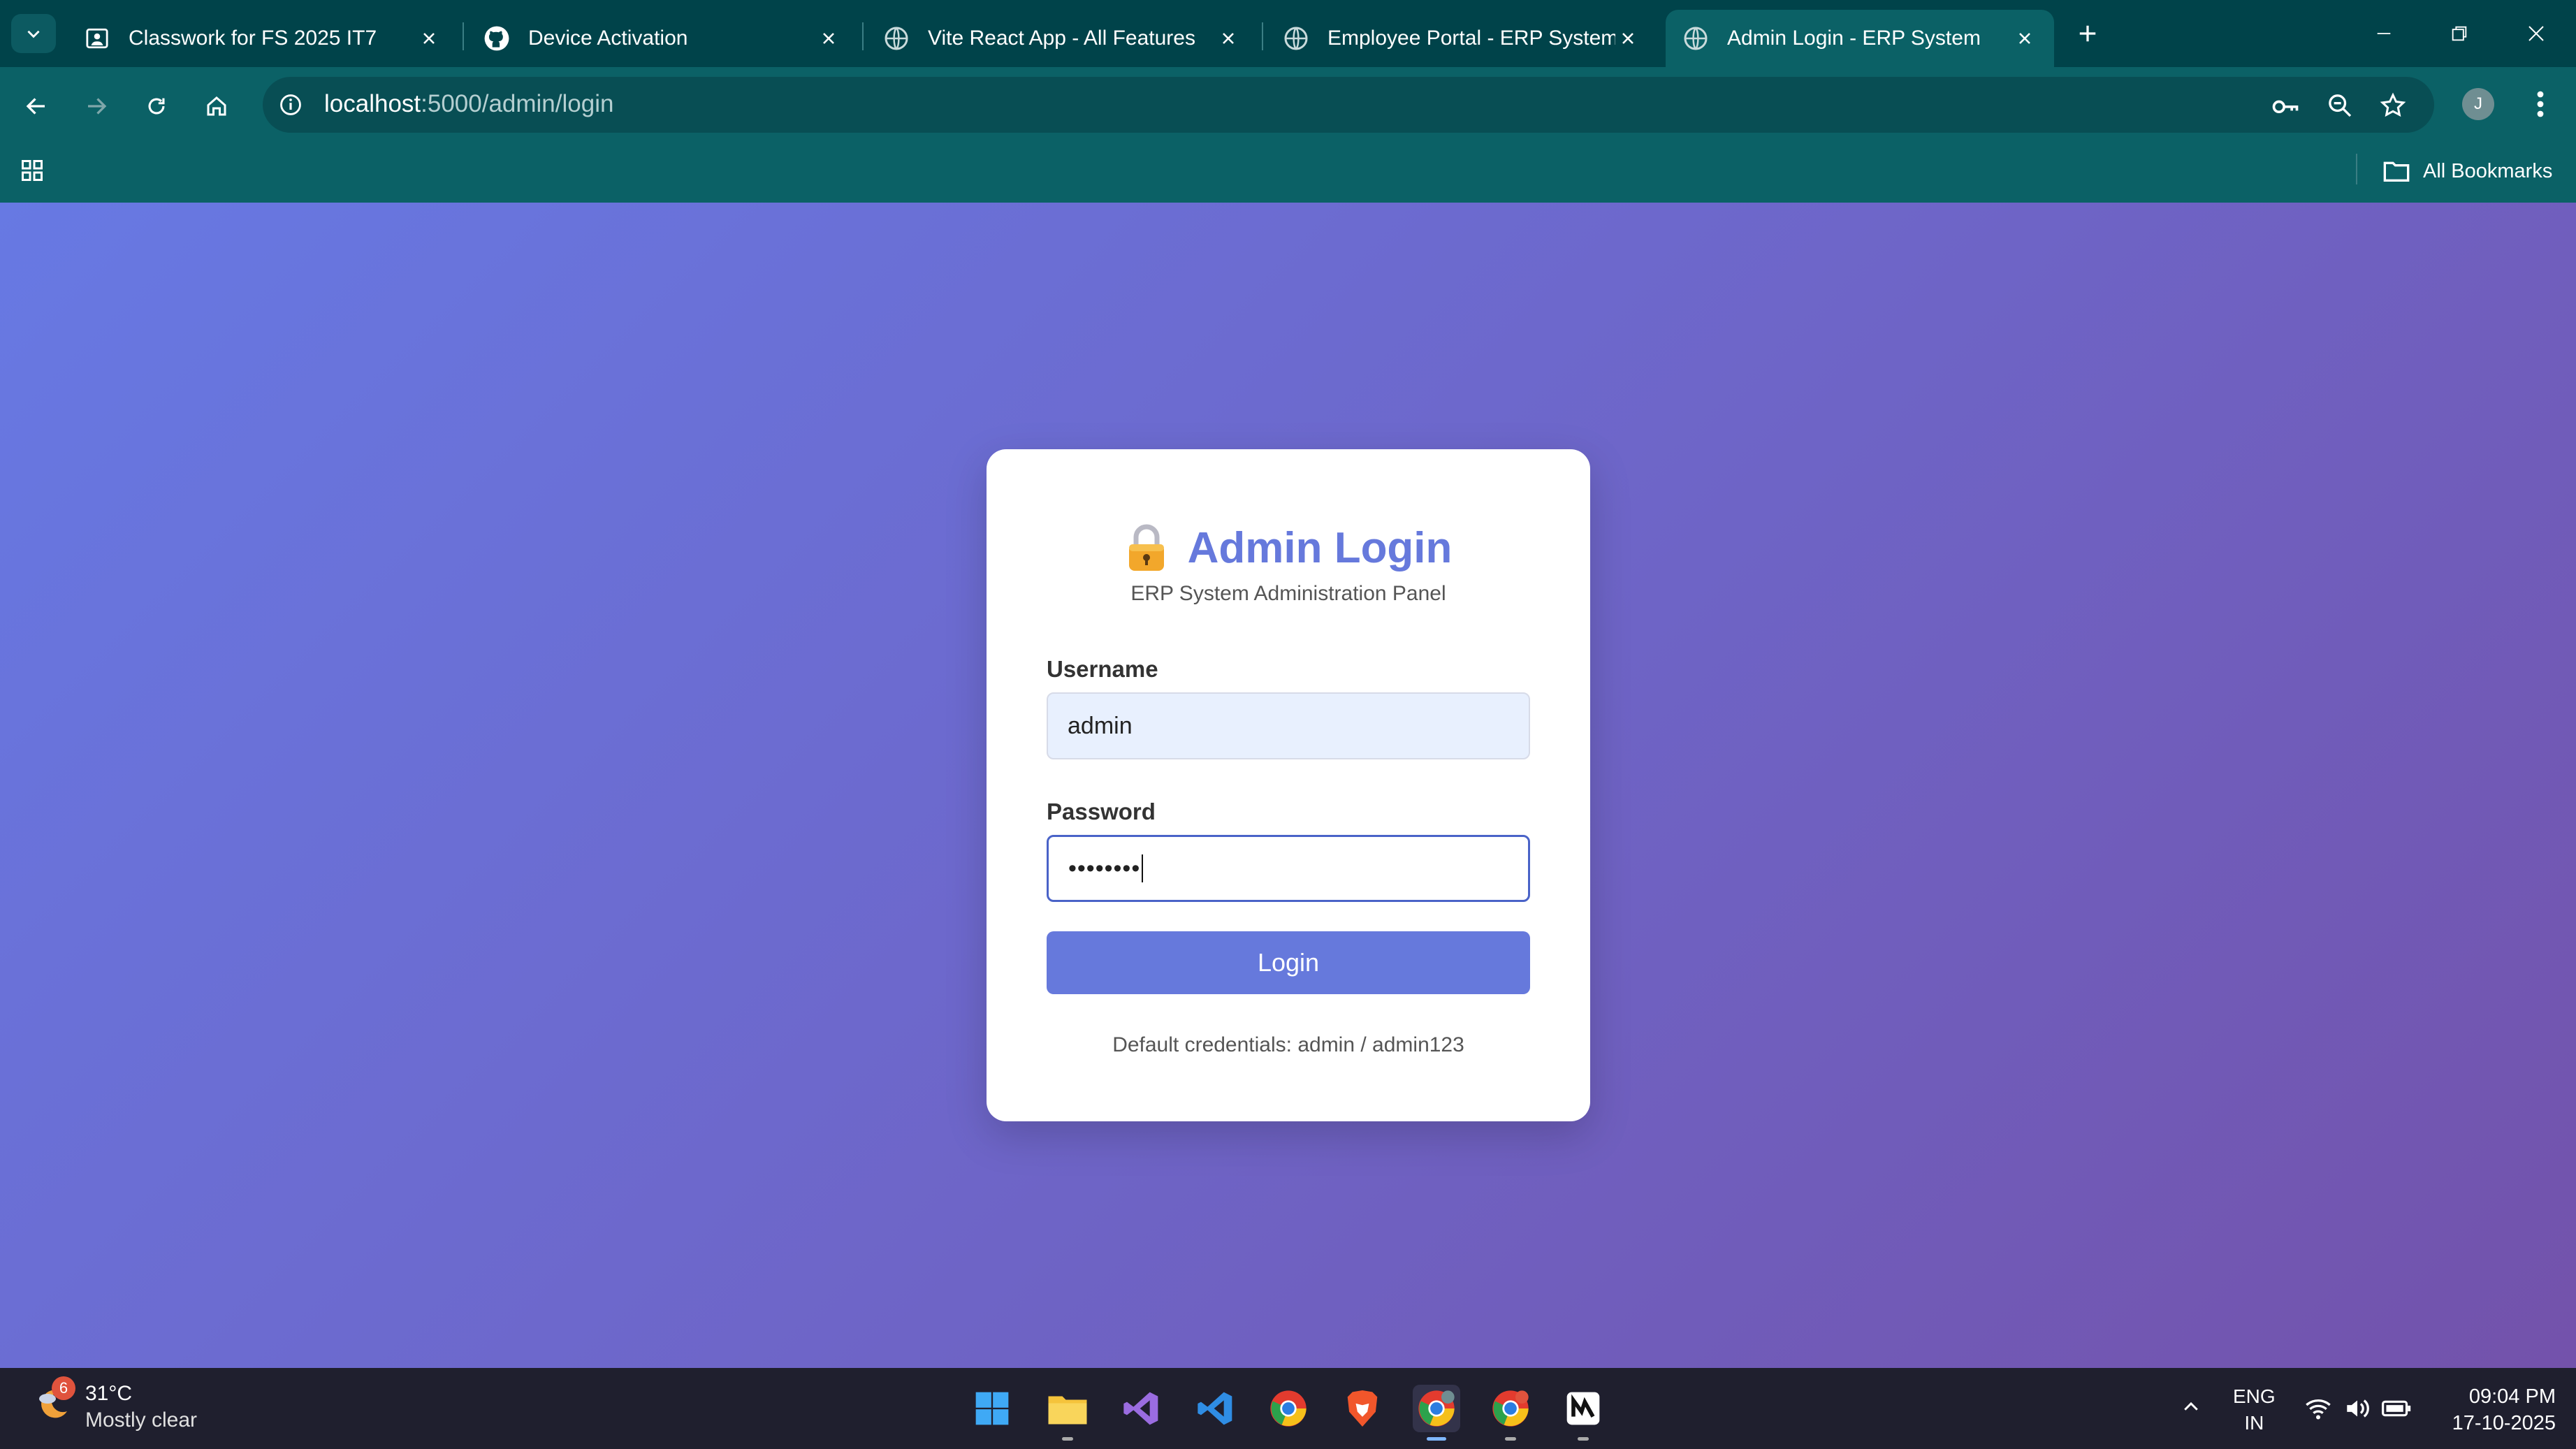  I want to click on vscode-app, so click(1215, 1408).